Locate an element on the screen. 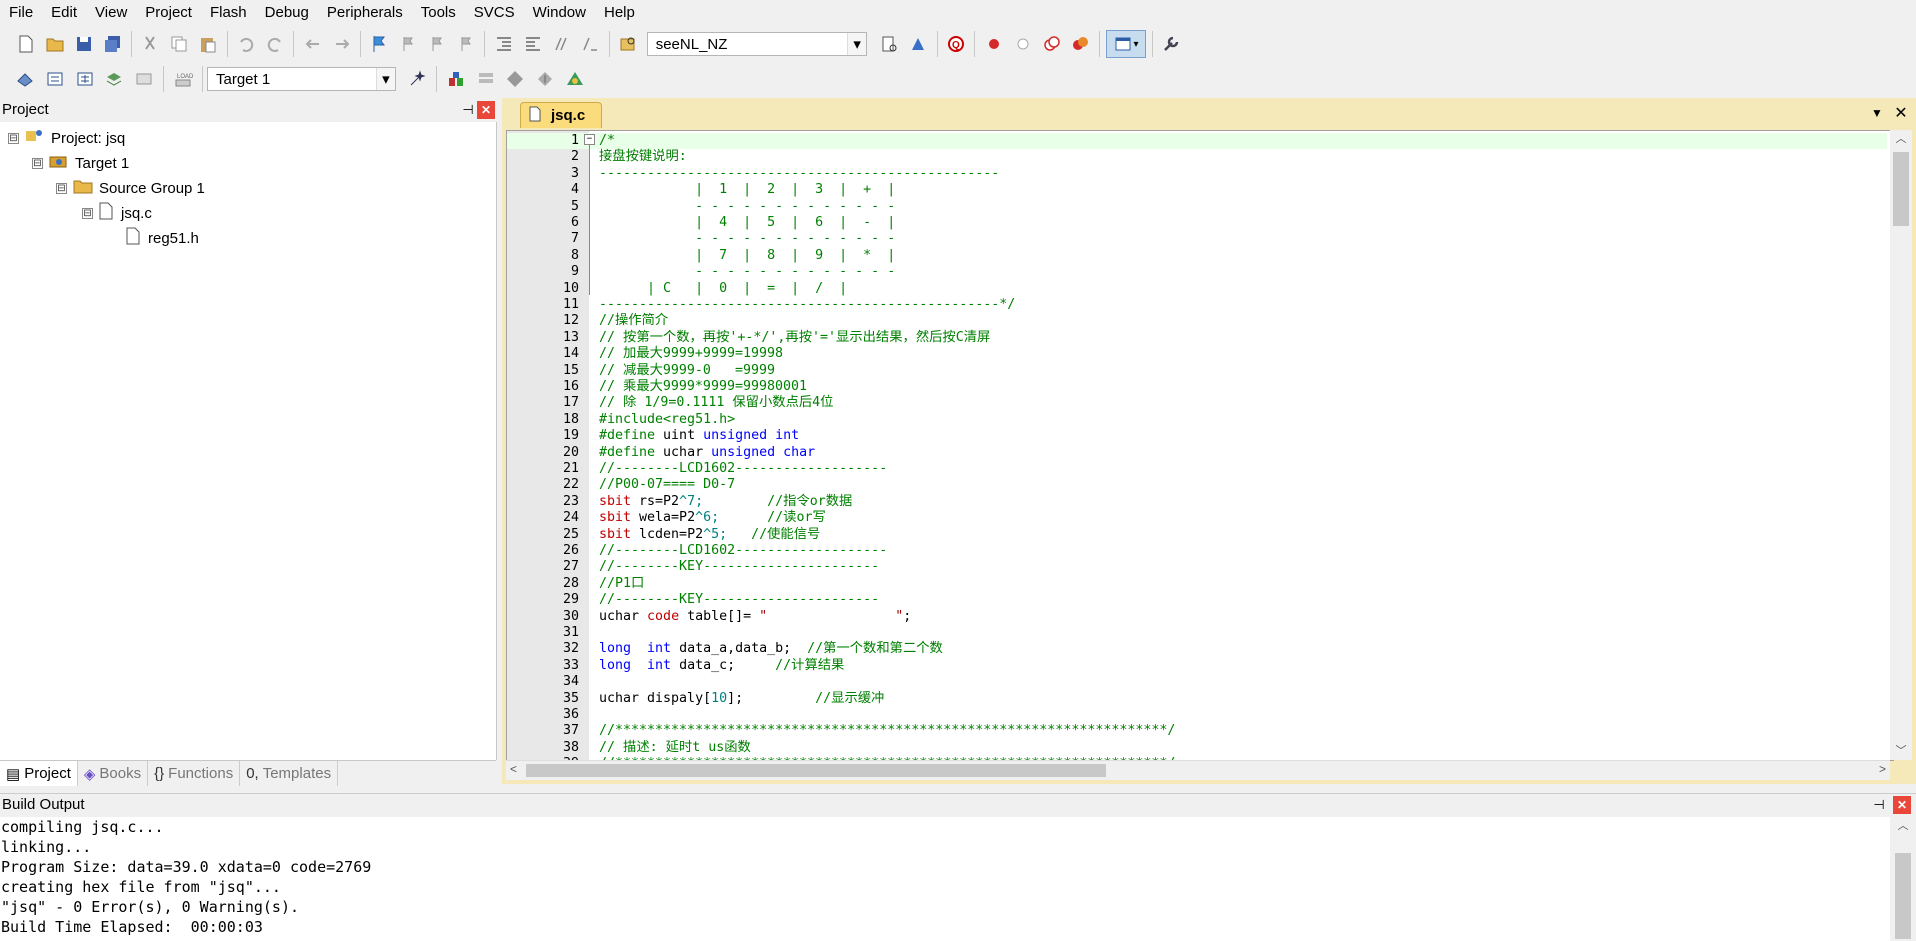 The width and height of the screenshot is (1916, 941). new-file-icon is located at coordinates (25, 44).